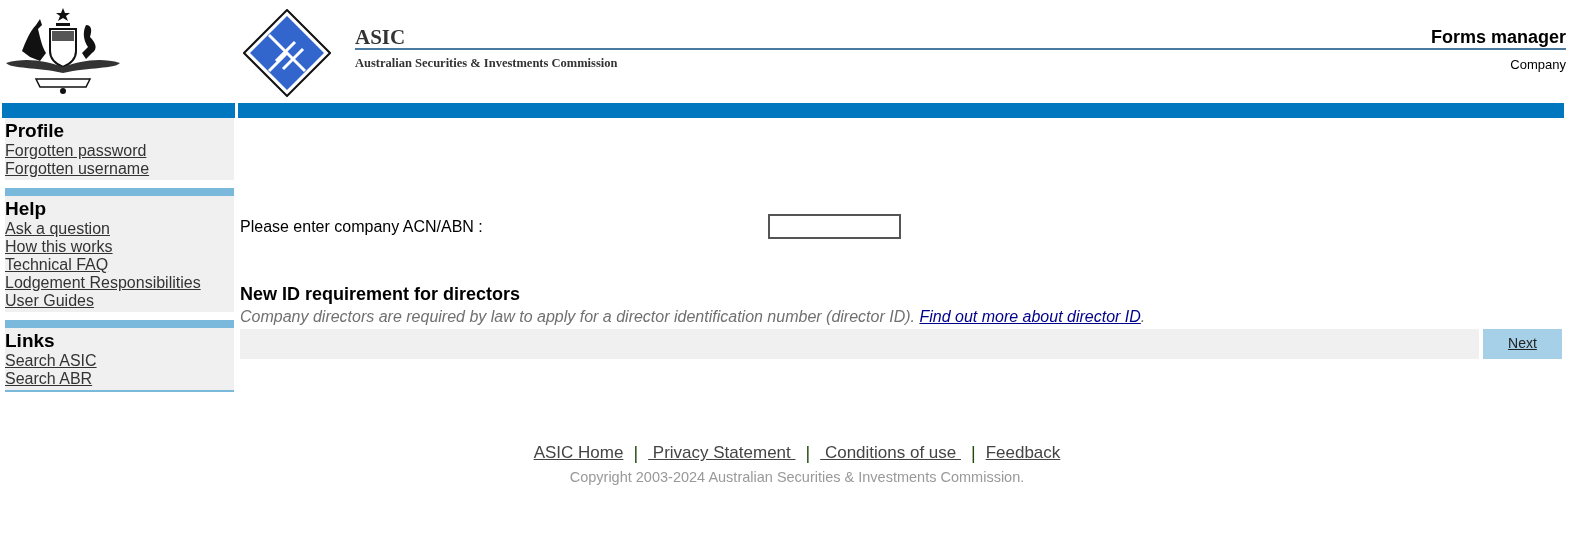 The width and height of the screenshot is (1582, 539). Describe the element at coordinates (797, 477) in the screenshot. I see `copyright-text: Copyright 2003-2024 Australian Securities & Investments Commission.` at that location.